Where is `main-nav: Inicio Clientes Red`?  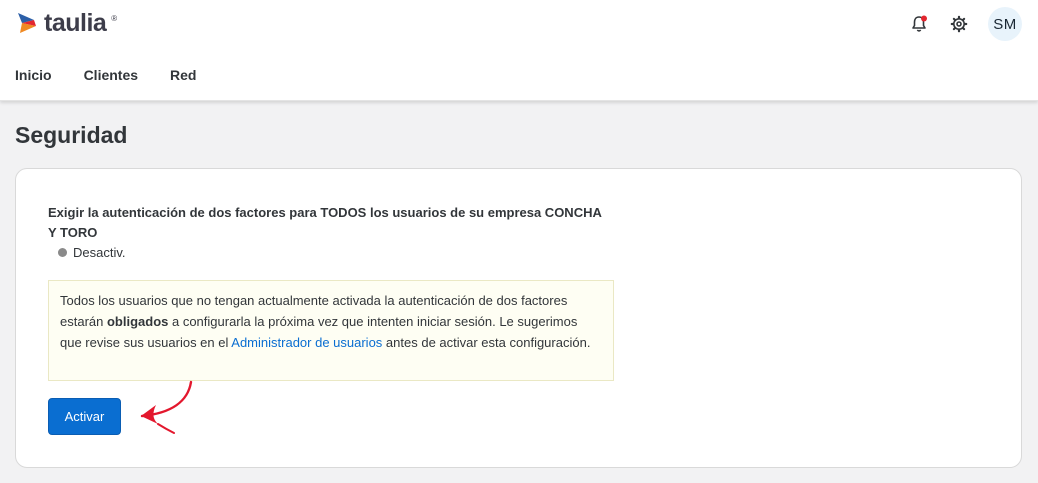 main-nav: Inicio Clientes Red is located at coordinates (105, 75).